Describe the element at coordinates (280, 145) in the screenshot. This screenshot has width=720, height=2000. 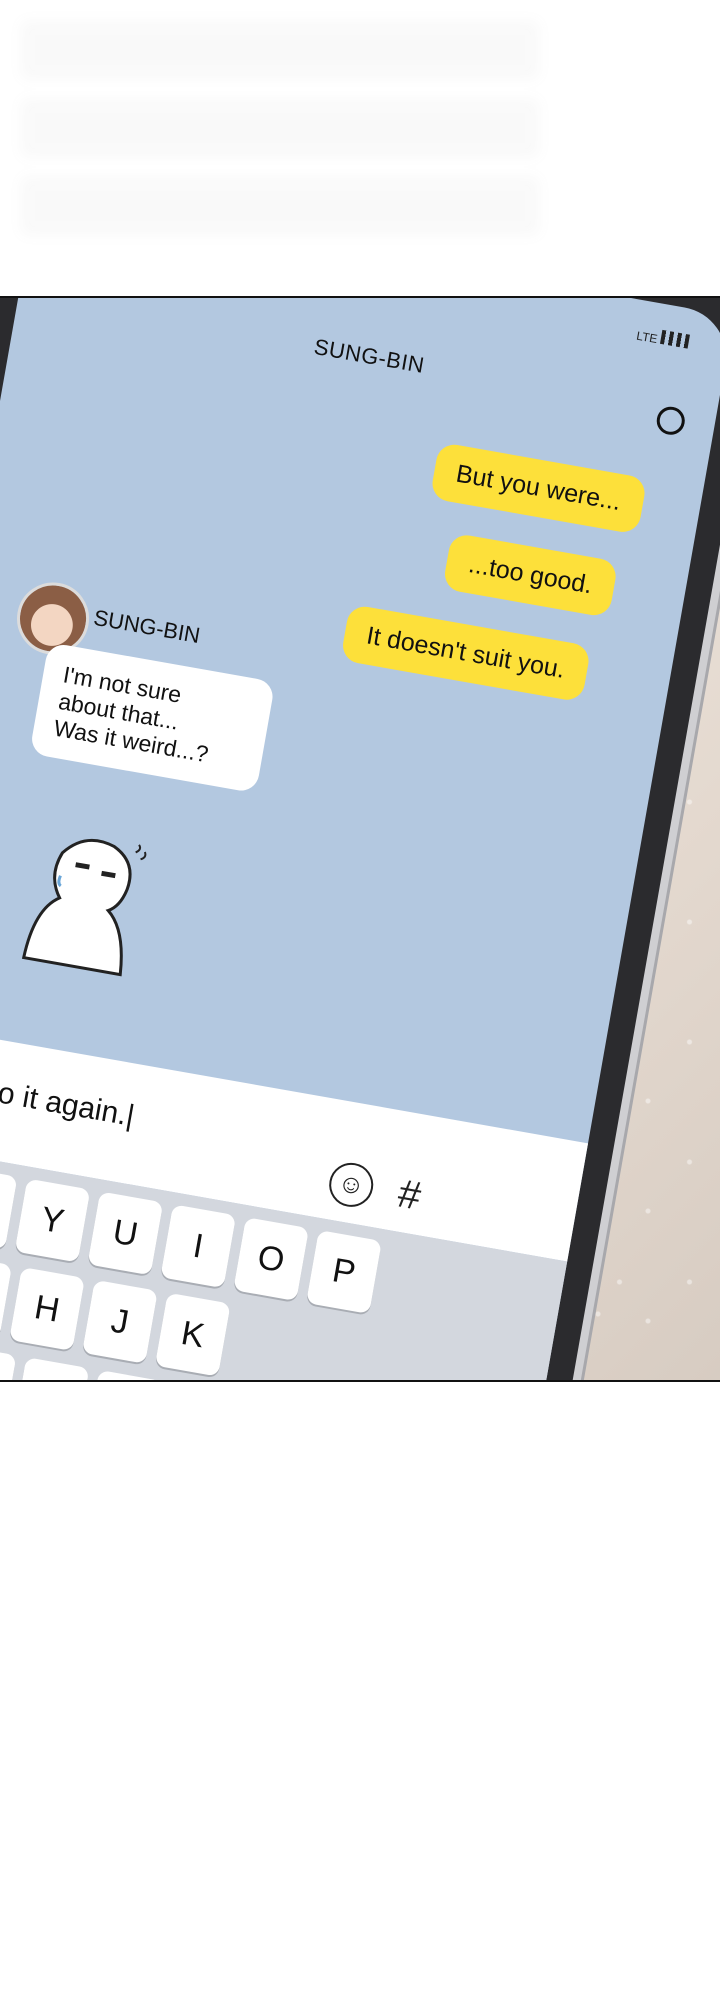
I see `blurred-caption` at that location.